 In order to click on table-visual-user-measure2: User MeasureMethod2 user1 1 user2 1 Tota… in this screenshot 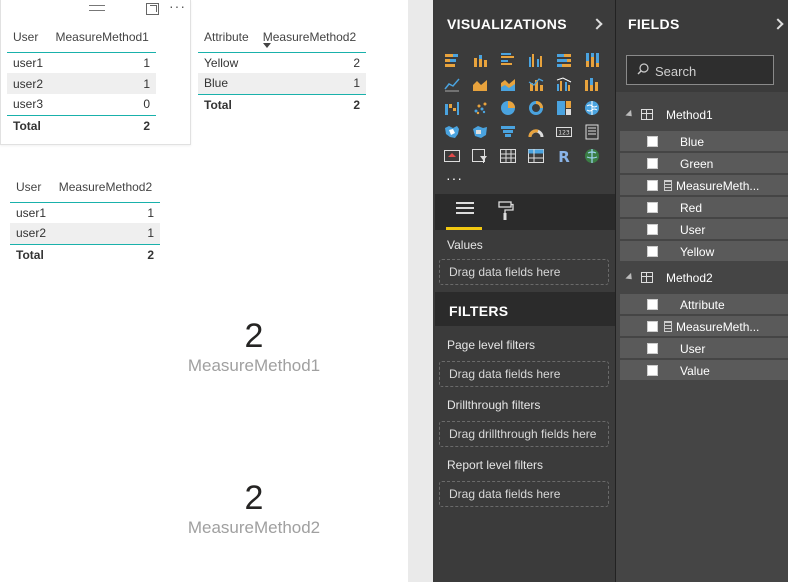, I will do `click(86, 219)`.